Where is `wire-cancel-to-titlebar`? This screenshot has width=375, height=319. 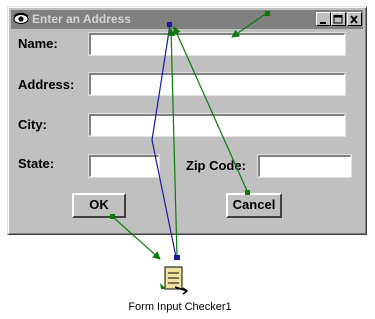
wire-cancel-to-titlebar is located at coordinates (211, 110).